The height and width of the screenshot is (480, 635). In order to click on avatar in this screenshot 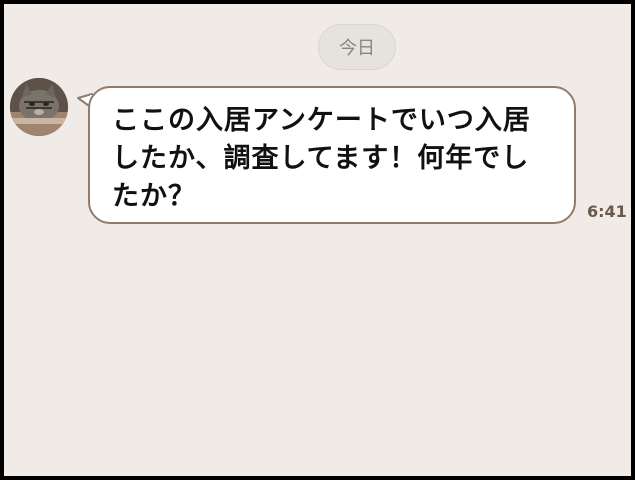, I will do `click(39, 107)`.